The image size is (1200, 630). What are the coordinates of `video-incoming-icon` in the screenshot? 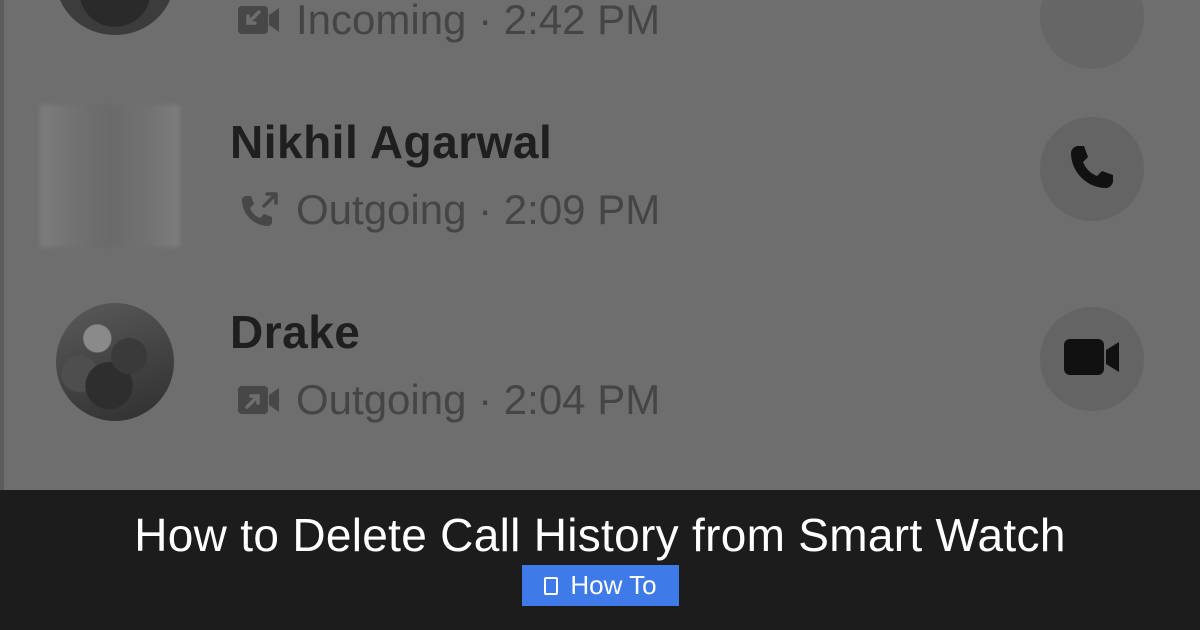 It's located at (259, 20).